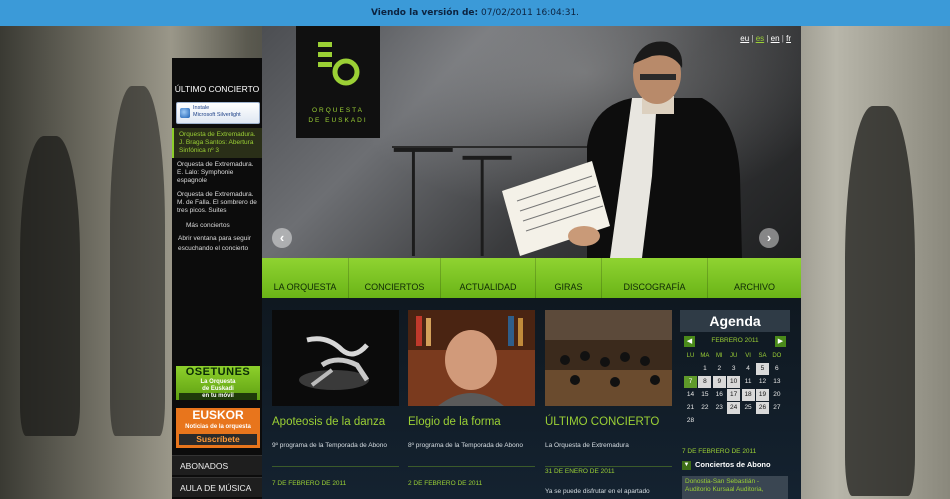 The height and width of the screenshot is (499, 950). Describe the element at coordinates (719, 408) in the screenshot. I see `calendar-day: 23` at that location.